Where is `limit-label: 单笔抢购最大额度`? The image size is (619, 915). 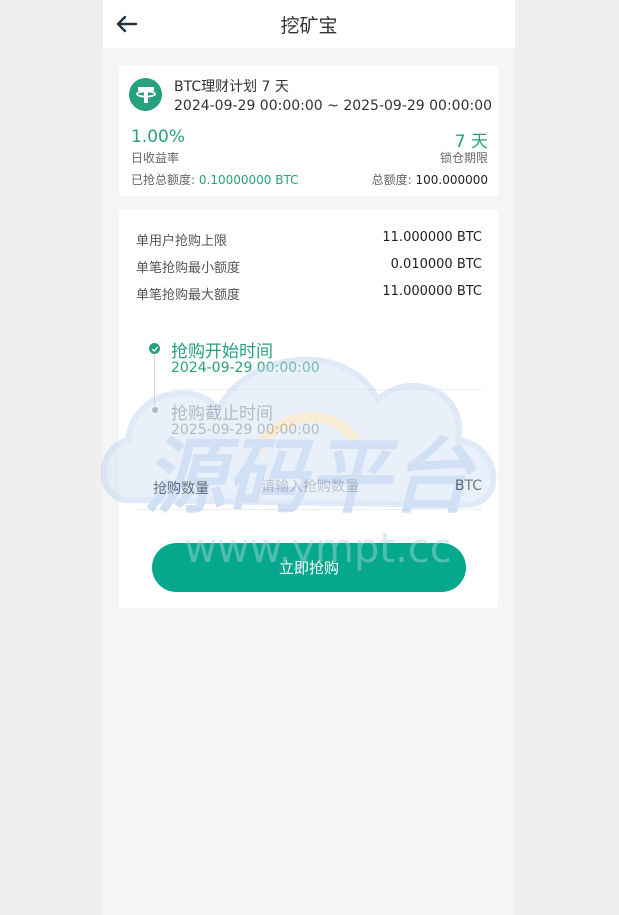 limit-label: 单笔抢购最大额度 is located at coordinates (188, 295).